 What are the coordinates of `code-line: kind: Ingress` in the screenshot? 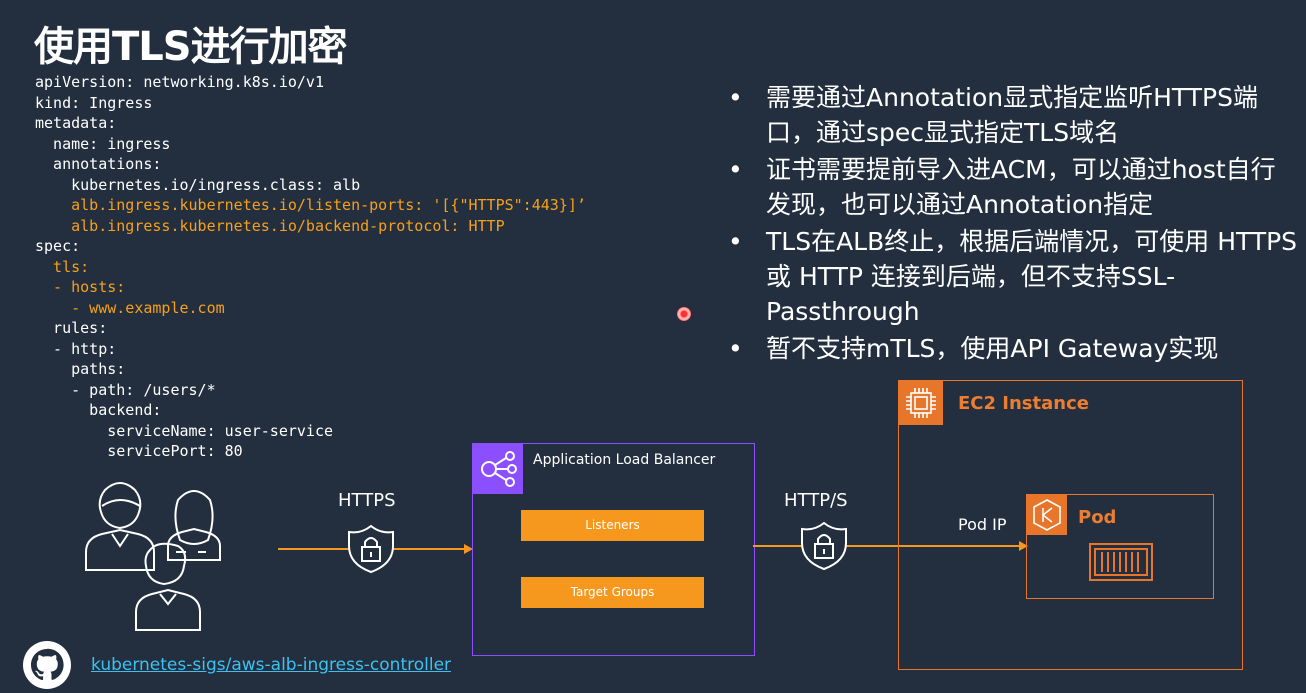 It's located at (94, 102).